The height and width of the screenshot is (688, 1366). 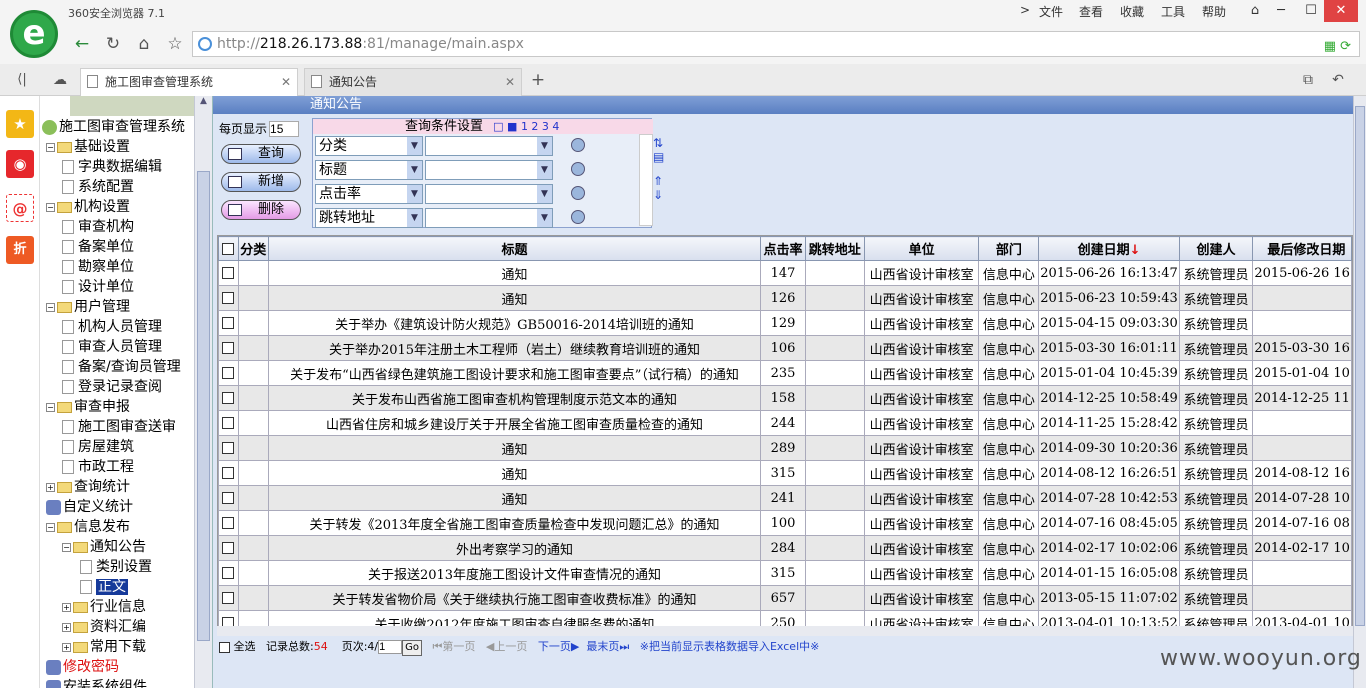 I want to click on tree-node: 类别设置, so click(x=116, y=567).